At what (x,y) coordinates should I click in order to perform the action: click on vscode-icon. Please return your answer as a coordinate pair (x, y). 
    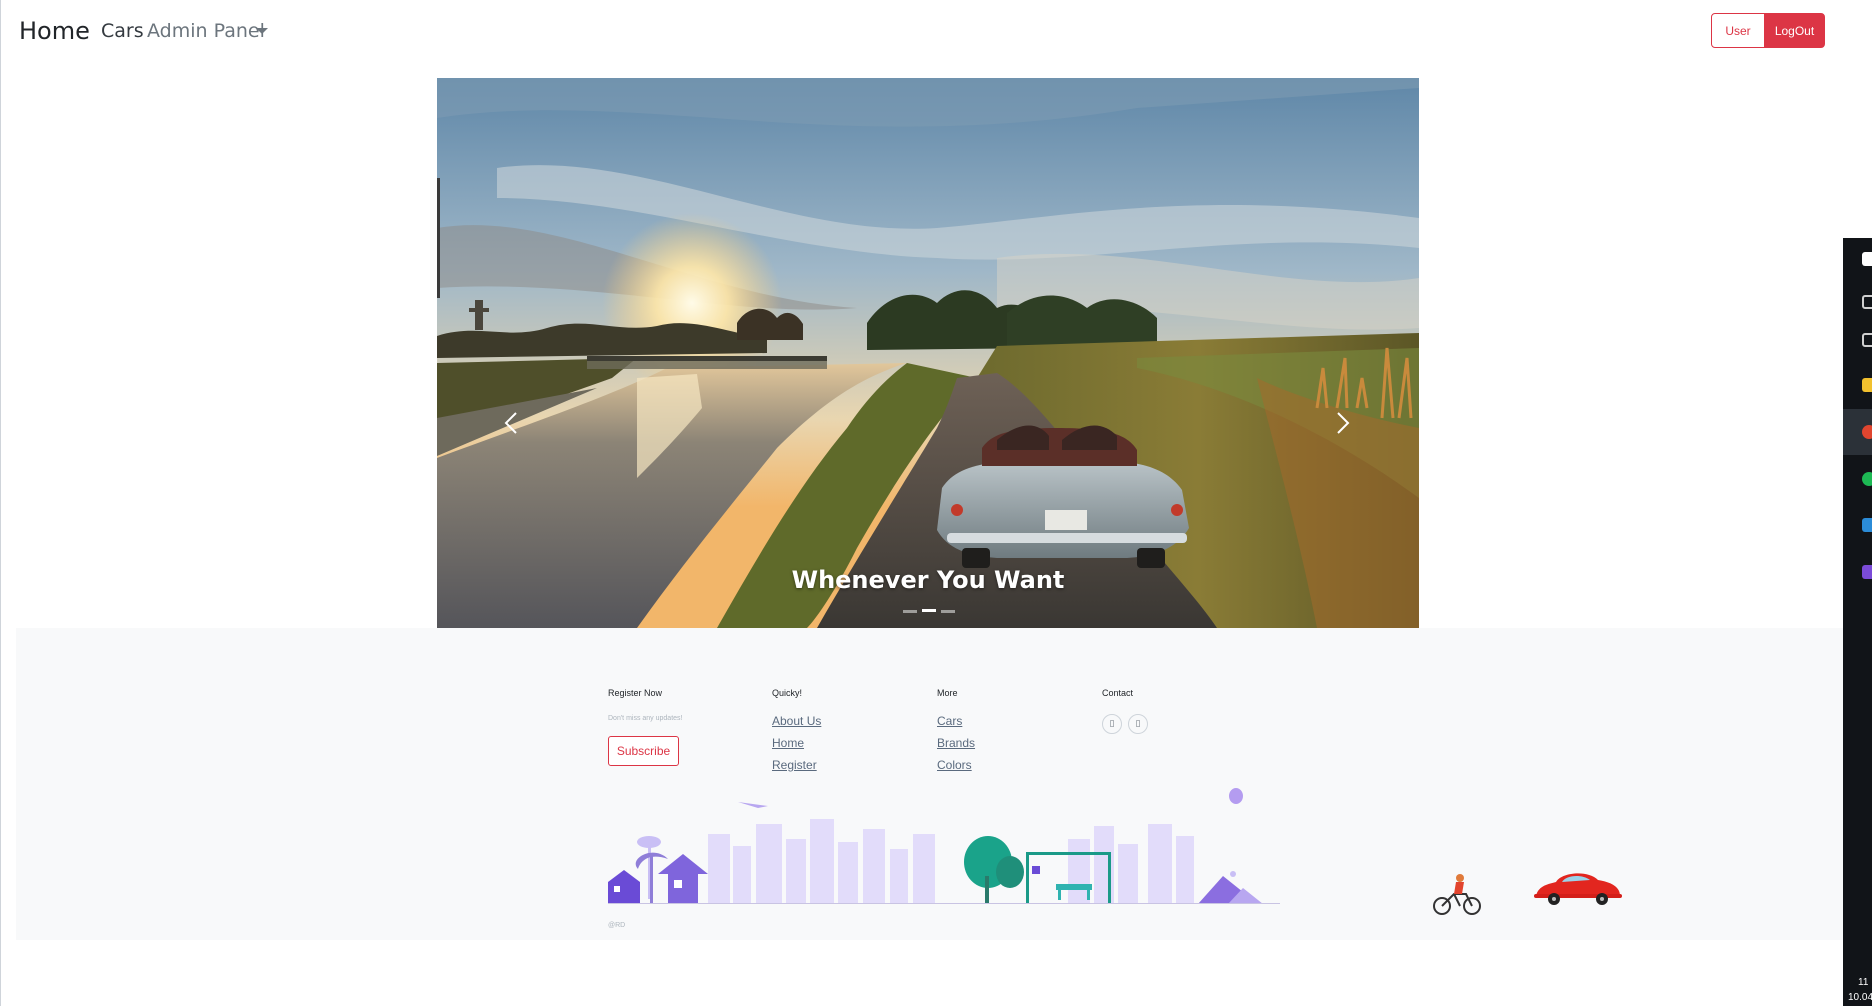
    Looking at the image, I should click on (1867, 525).